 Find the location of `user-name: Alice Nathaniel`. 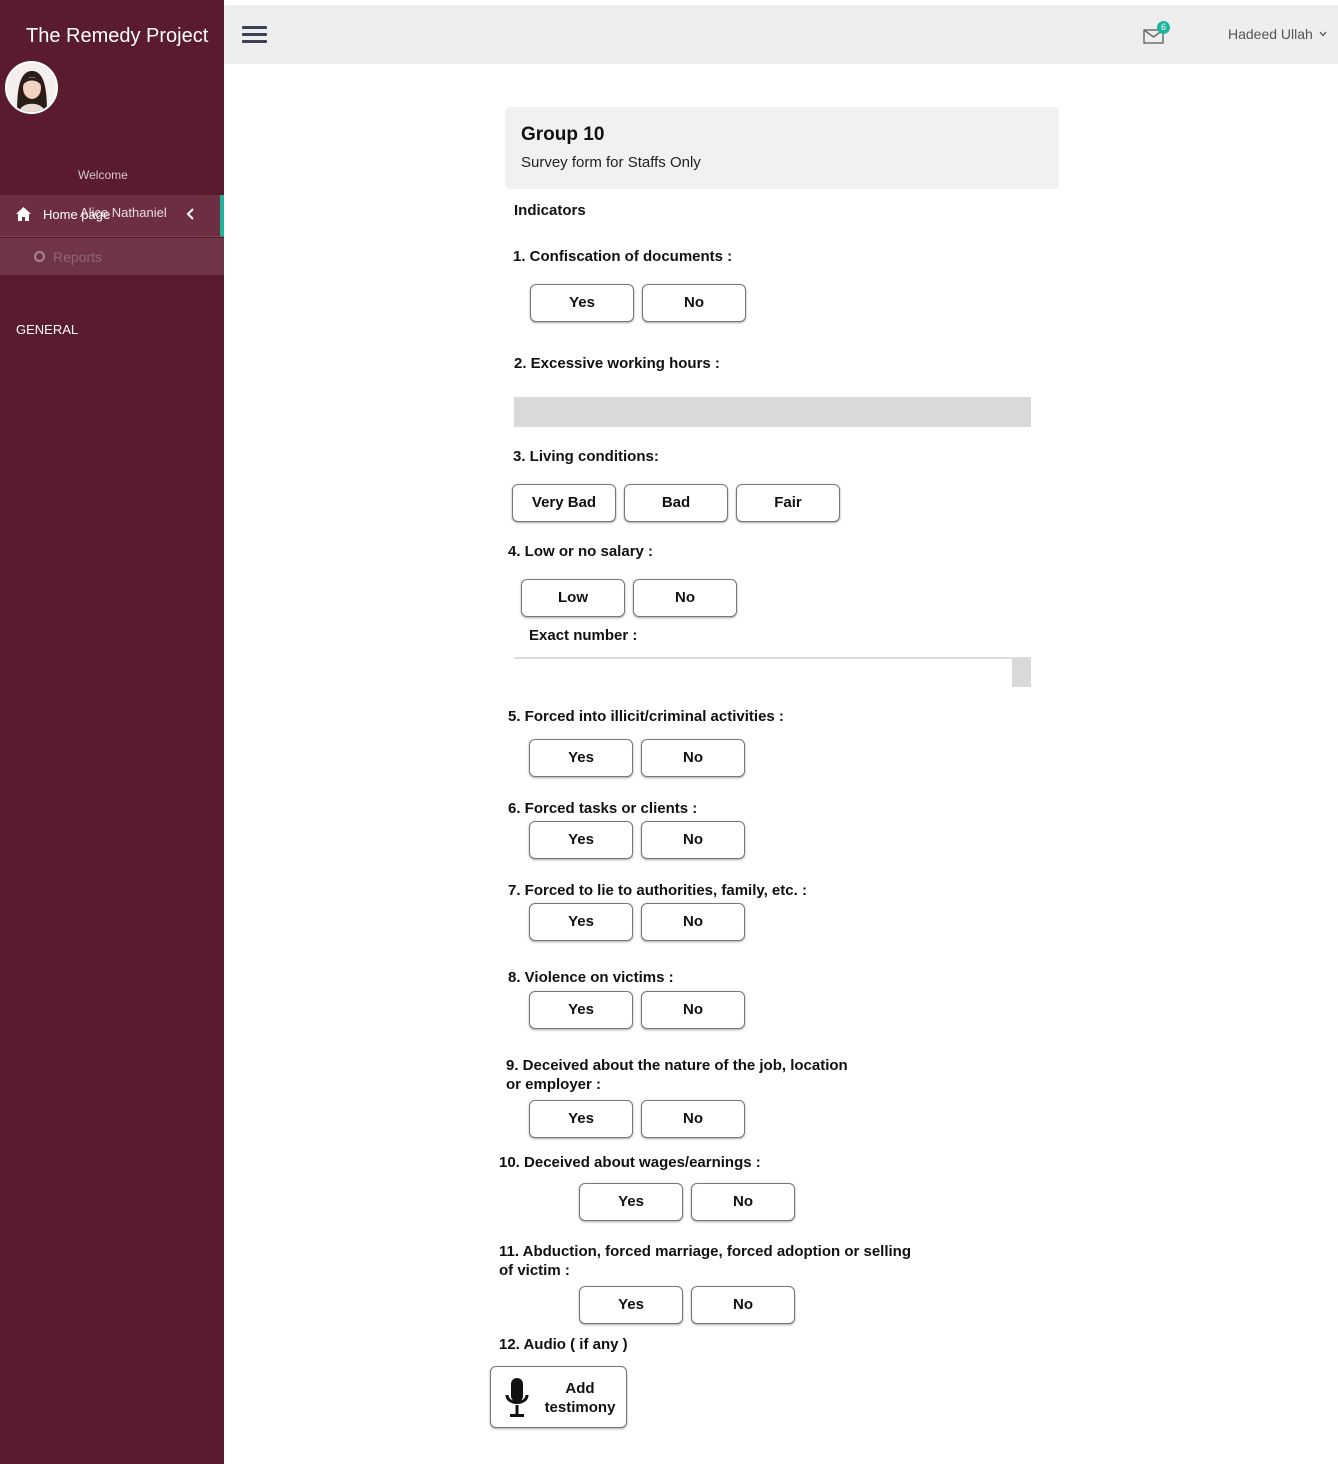

user-name: Alice Nathaniel is located at coordinates (123, 212).